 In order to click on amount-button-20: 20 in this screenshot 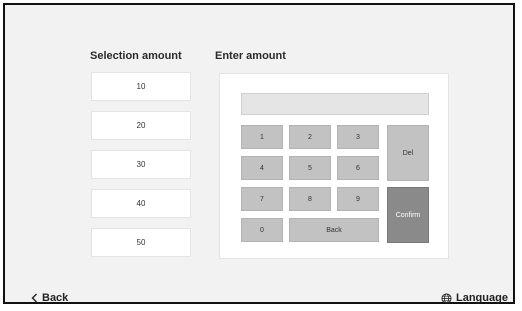, I will do `click(141, 125)`.